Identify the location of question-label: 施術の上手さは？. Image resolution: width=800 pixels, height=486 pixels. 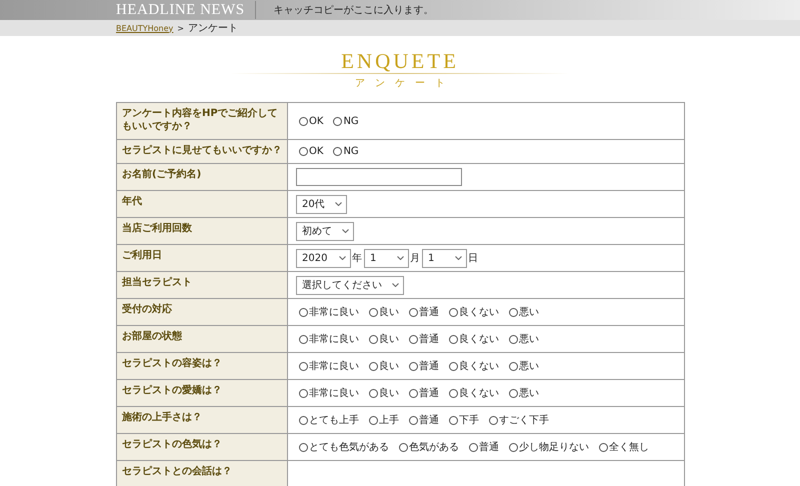
(202, 420).